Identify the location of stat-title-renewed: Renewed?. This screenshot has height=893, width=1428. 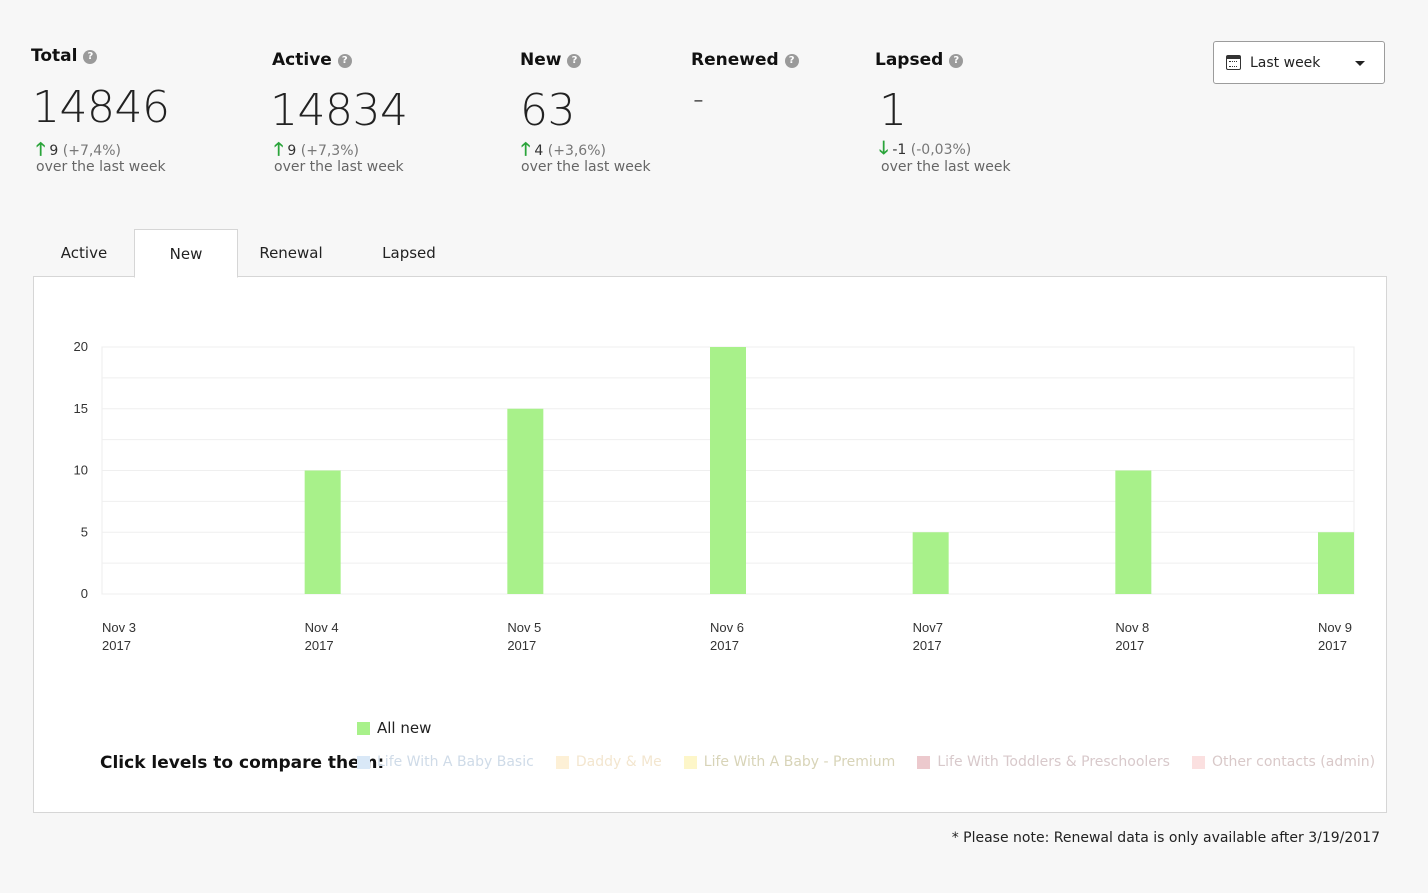
(745, 60).